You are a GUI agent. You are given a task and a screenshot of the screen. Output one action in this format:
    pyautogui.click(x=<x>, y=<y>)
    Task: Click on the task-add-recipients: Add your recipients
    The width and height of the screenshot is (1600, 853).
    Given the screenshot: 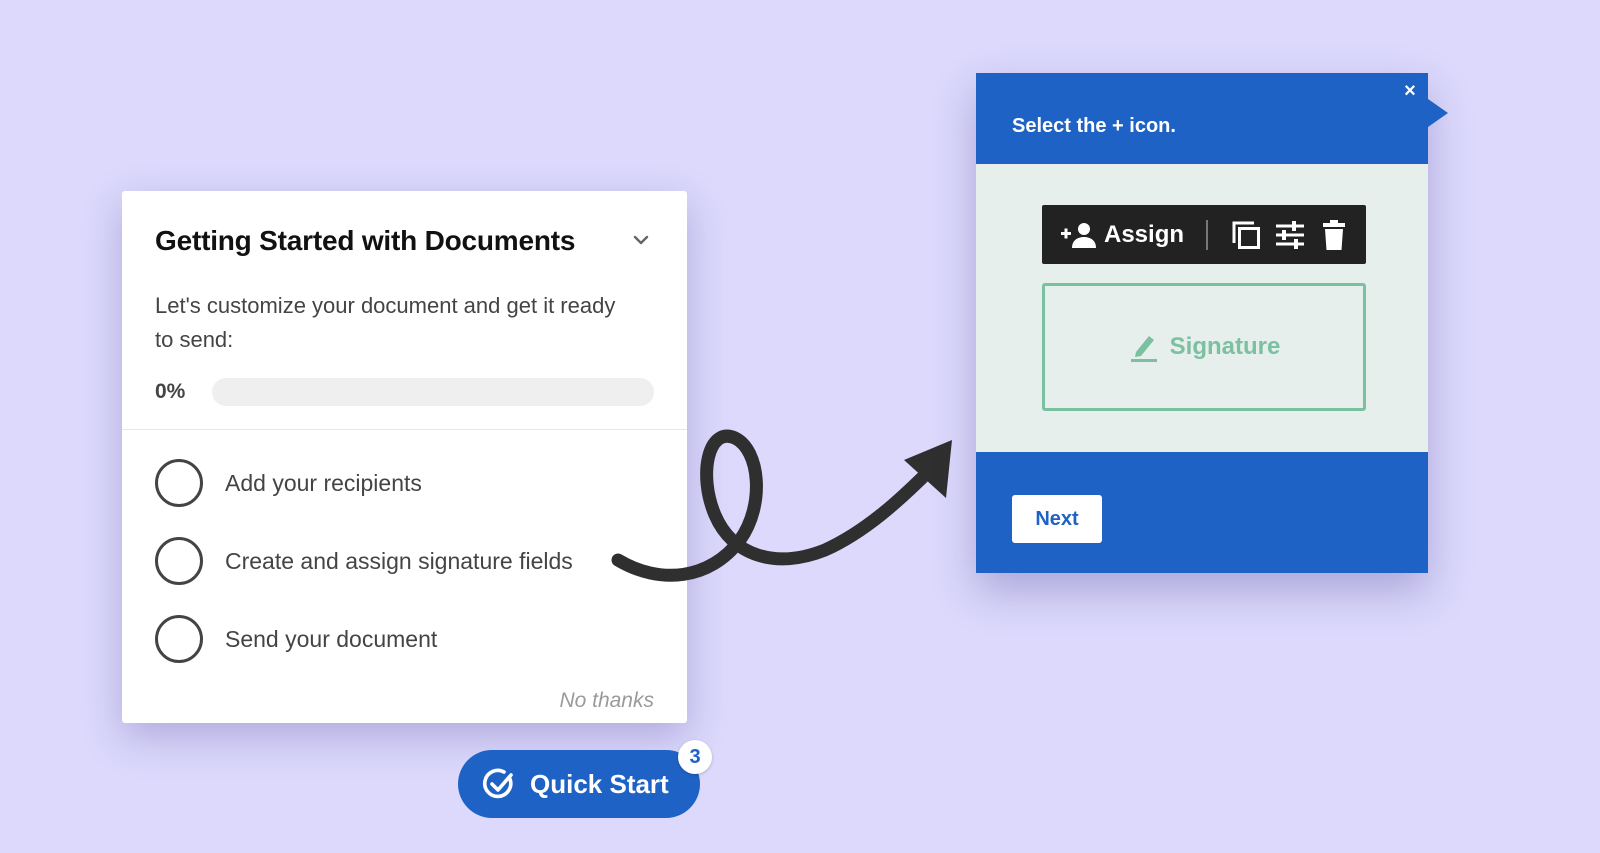 What is the action you would take?
    pyautogui.click(x=288, y=483)
    